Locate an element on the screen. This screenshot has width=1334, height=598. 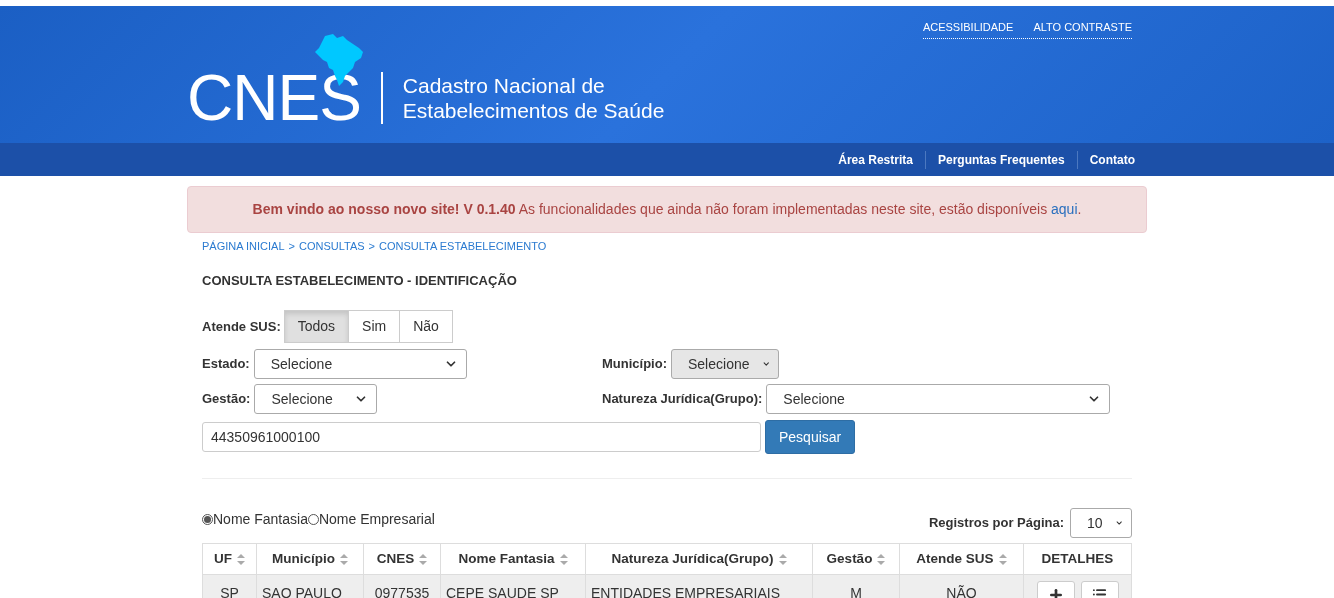
logo-subtitle: Cadastro Nacional de is located at coordinates (504, 85).